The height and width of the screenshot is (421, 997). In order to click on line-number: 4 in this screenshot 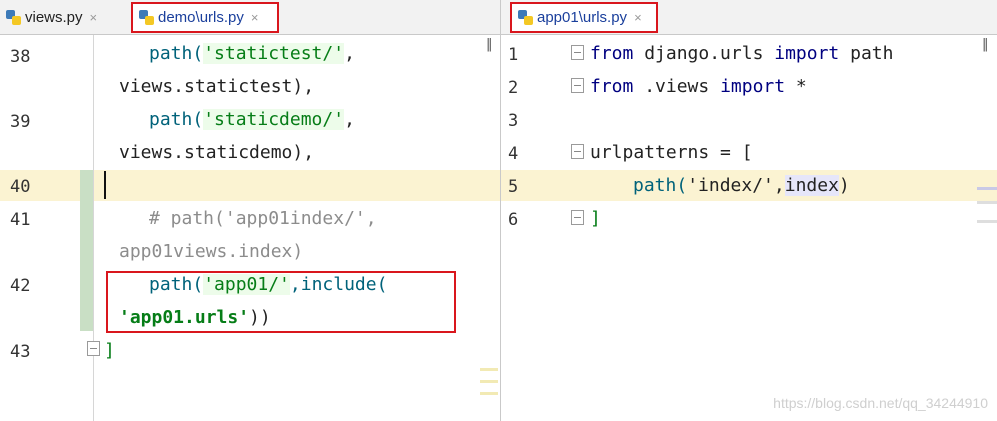, I will do `click(513, 154)`.